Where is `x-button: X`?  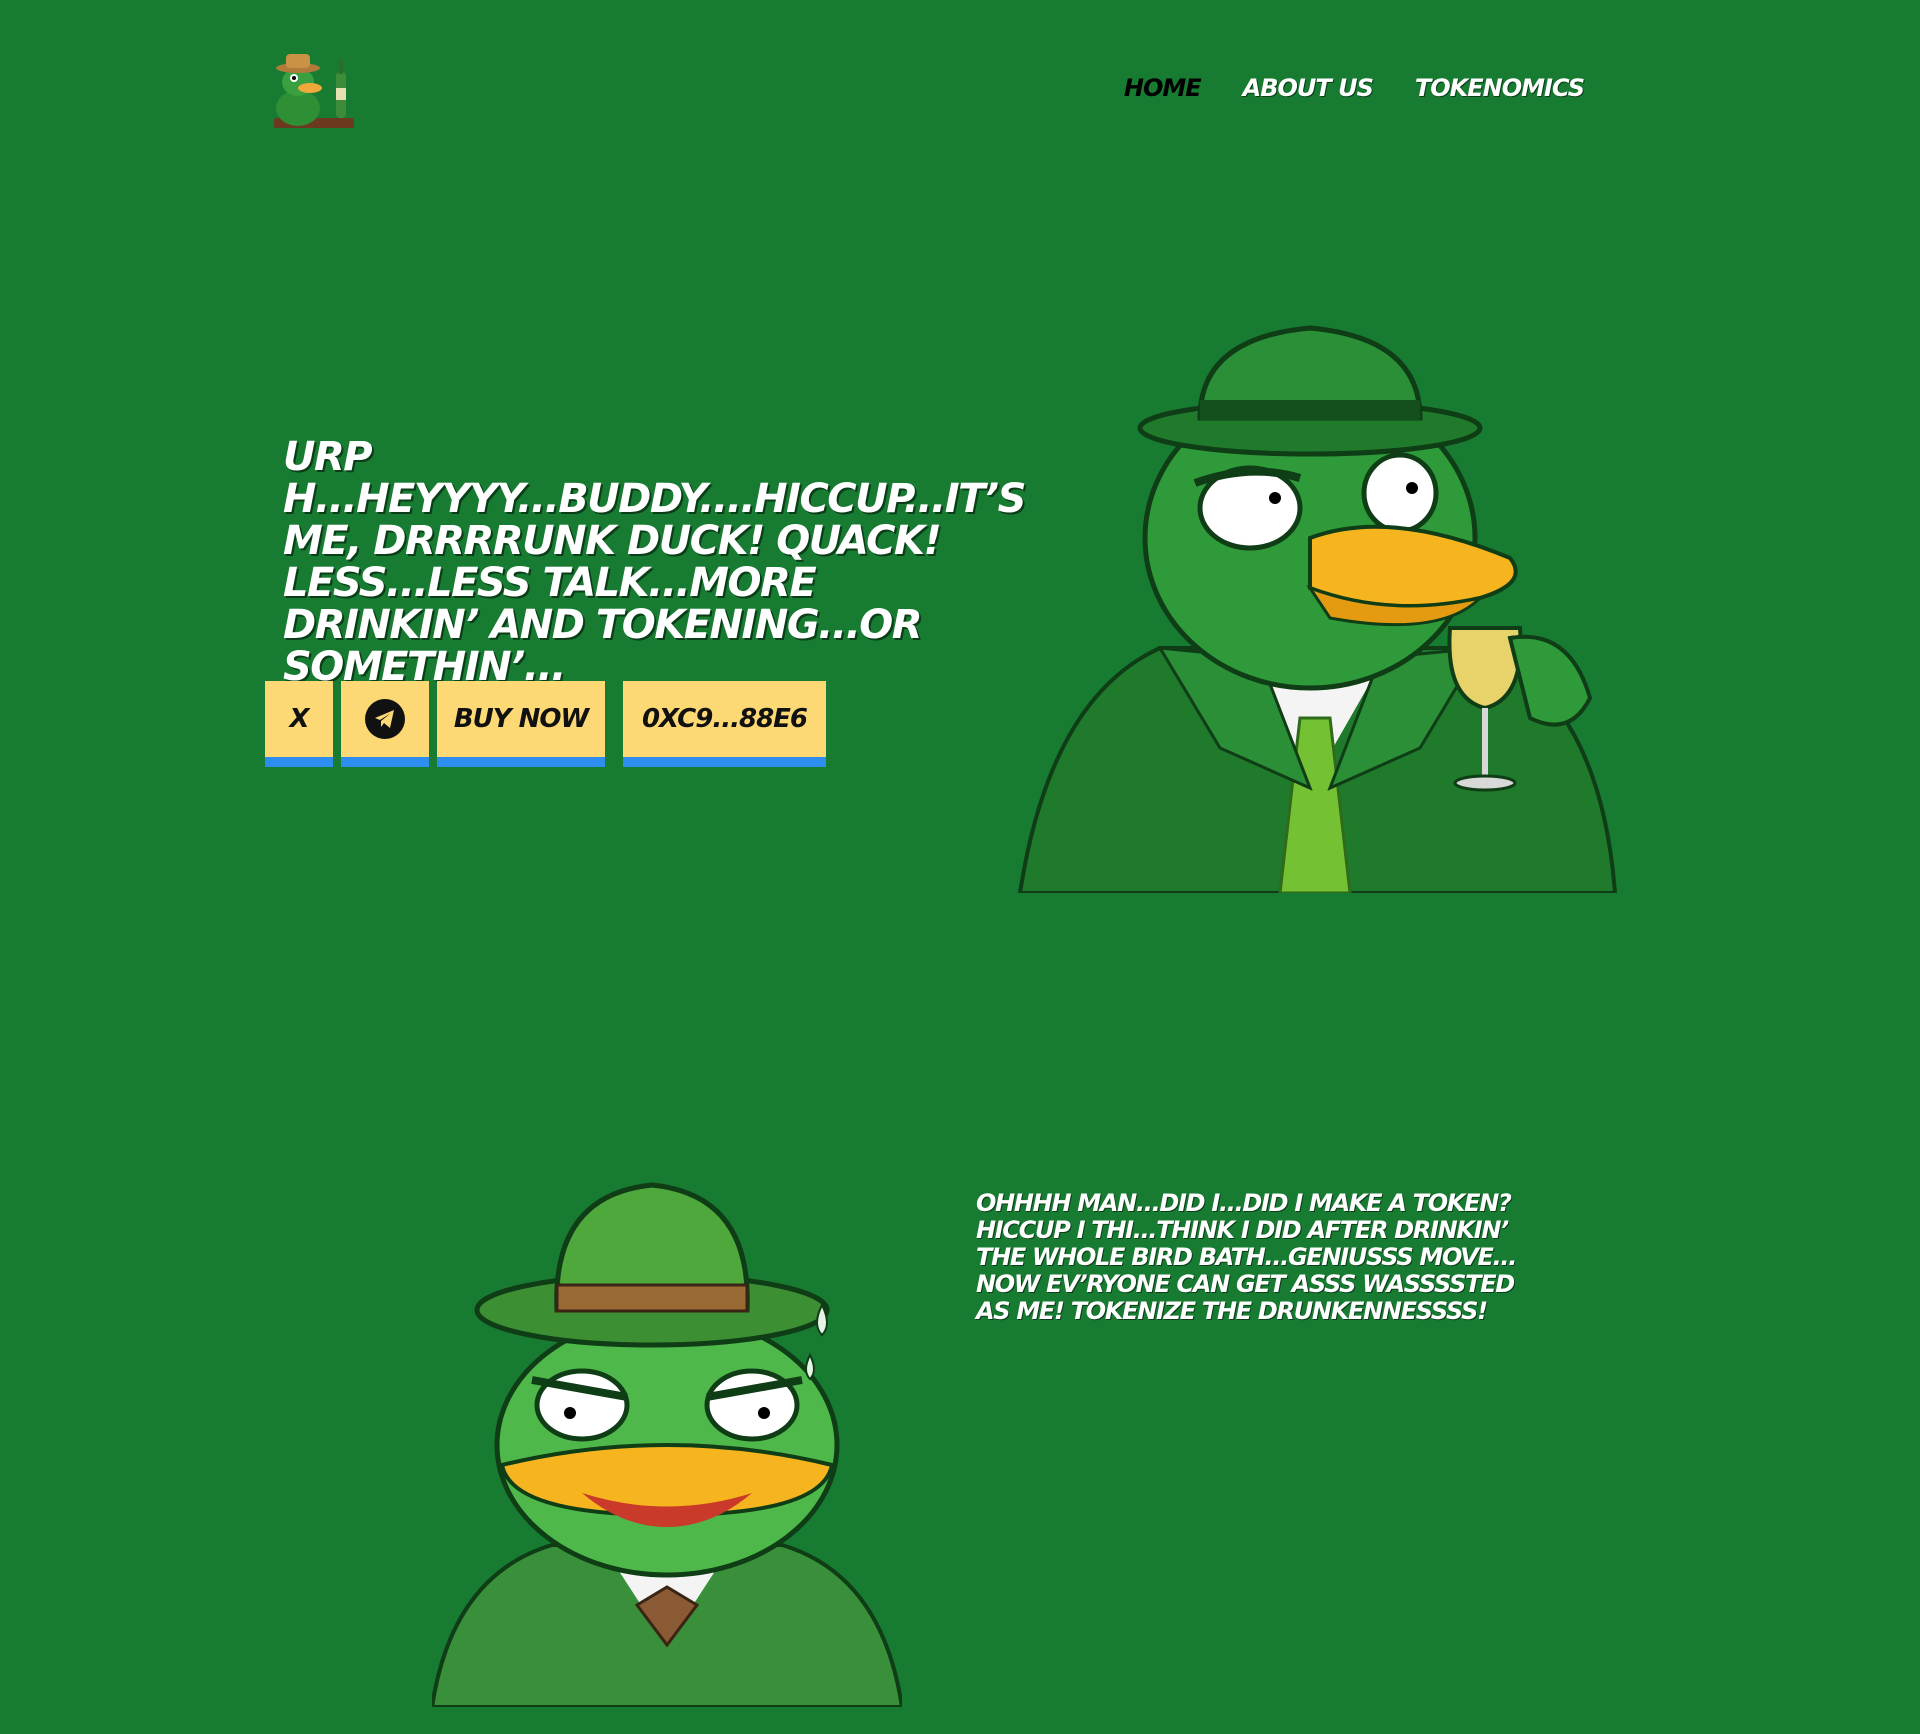
x-button: X is located at coordinates (299, 724).